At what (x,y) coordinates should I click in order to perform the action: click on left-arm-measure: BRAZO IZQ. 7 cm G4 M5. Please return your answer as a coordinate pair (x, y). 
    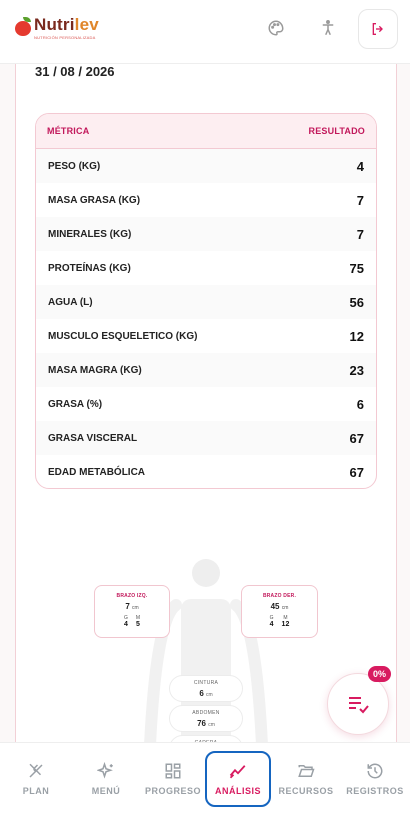
    Looking at the image, I should click on (132, 611).